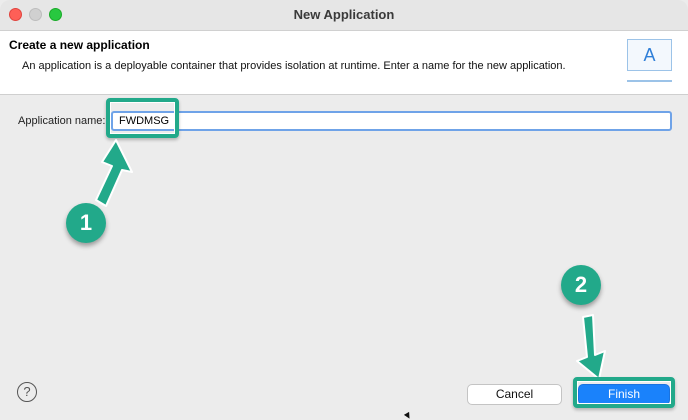 The width and height of the screenshot is (688, 420). I want to click on title-bar: New Application, so click(344, 15).